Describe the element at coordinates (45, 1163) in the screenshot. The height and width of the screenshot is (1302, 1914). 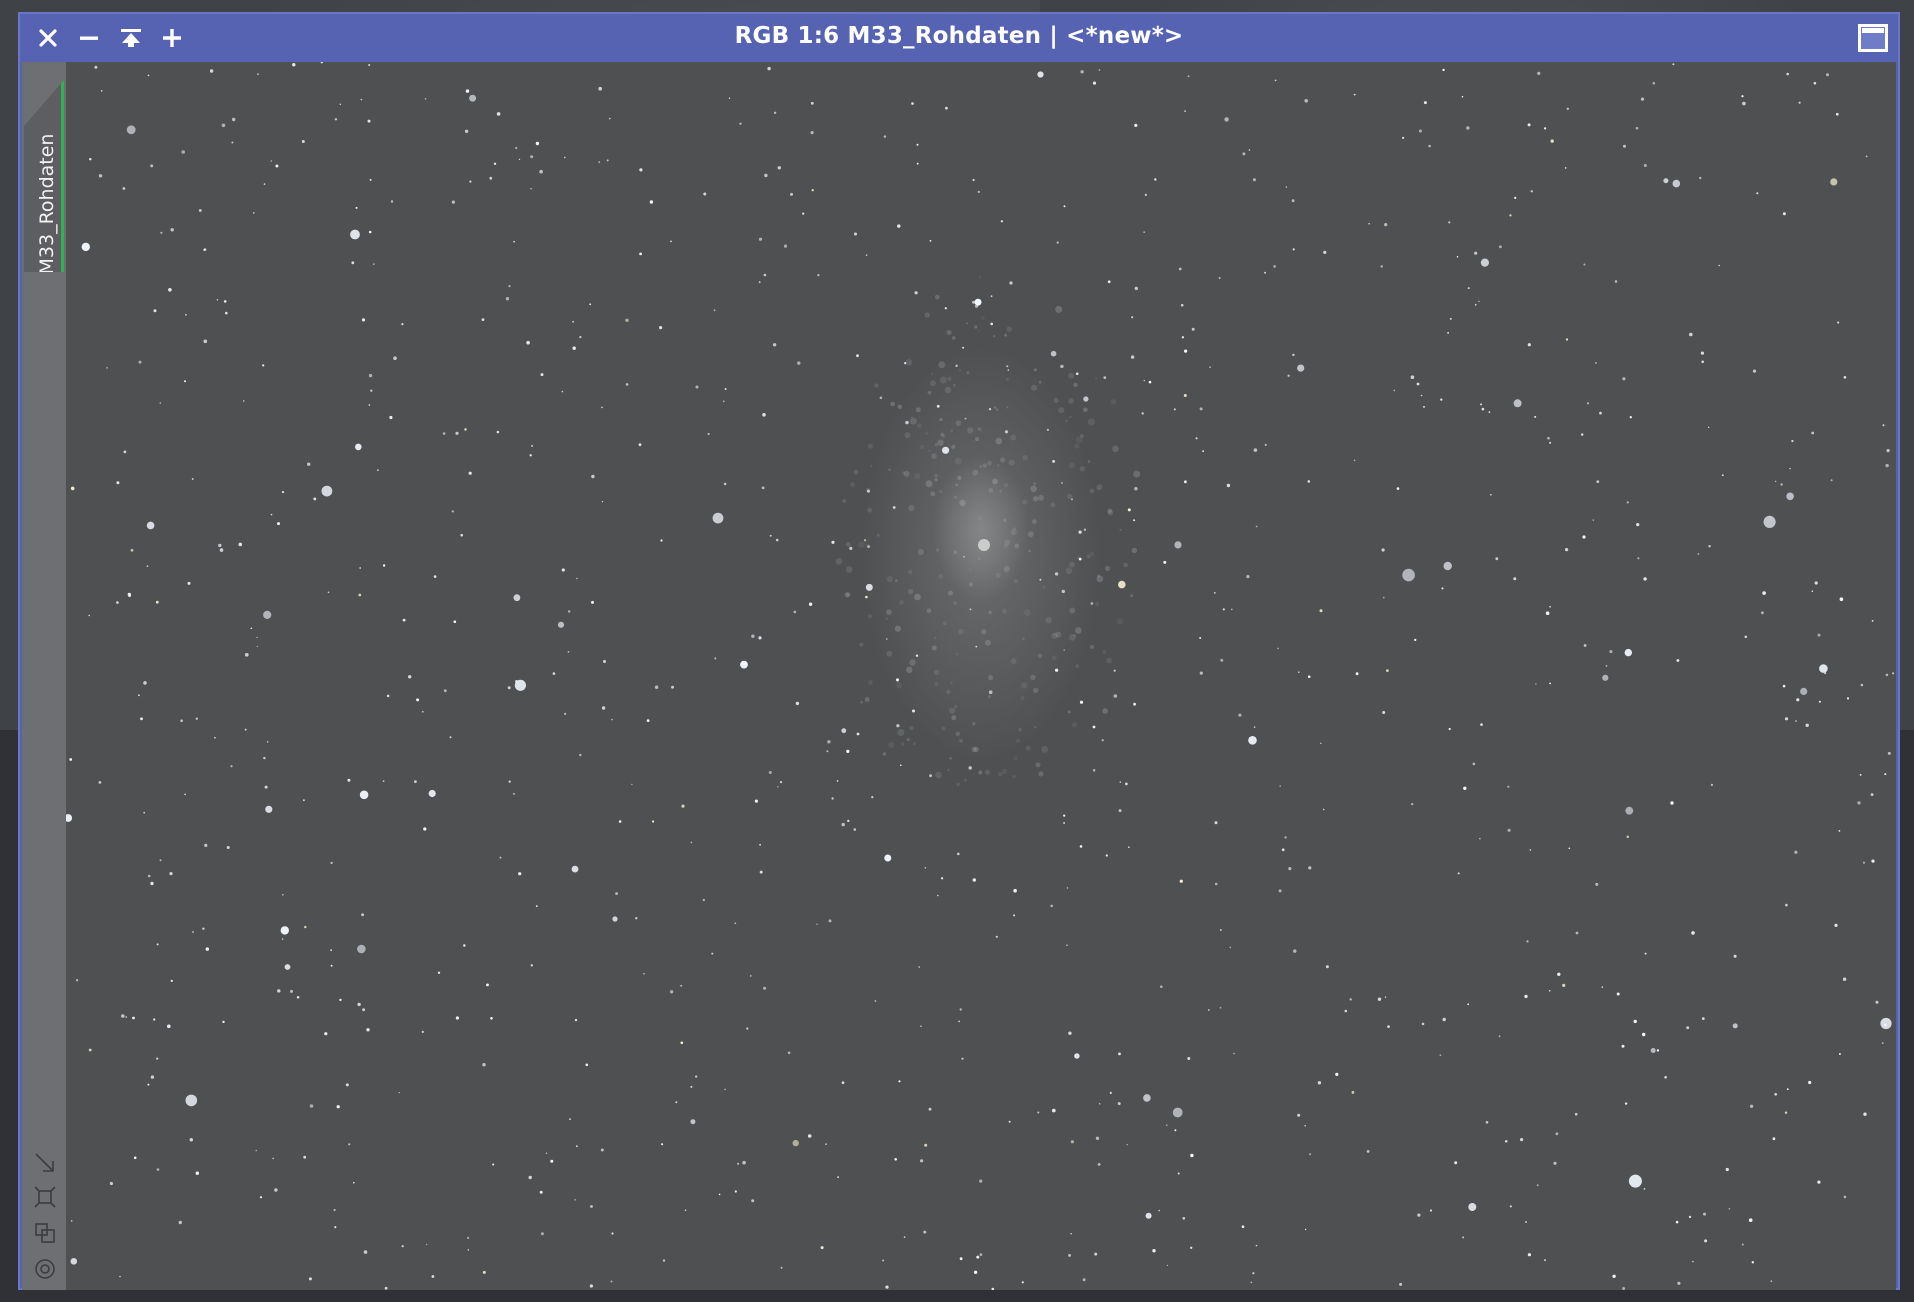
I see `fit-view-button` at that location.